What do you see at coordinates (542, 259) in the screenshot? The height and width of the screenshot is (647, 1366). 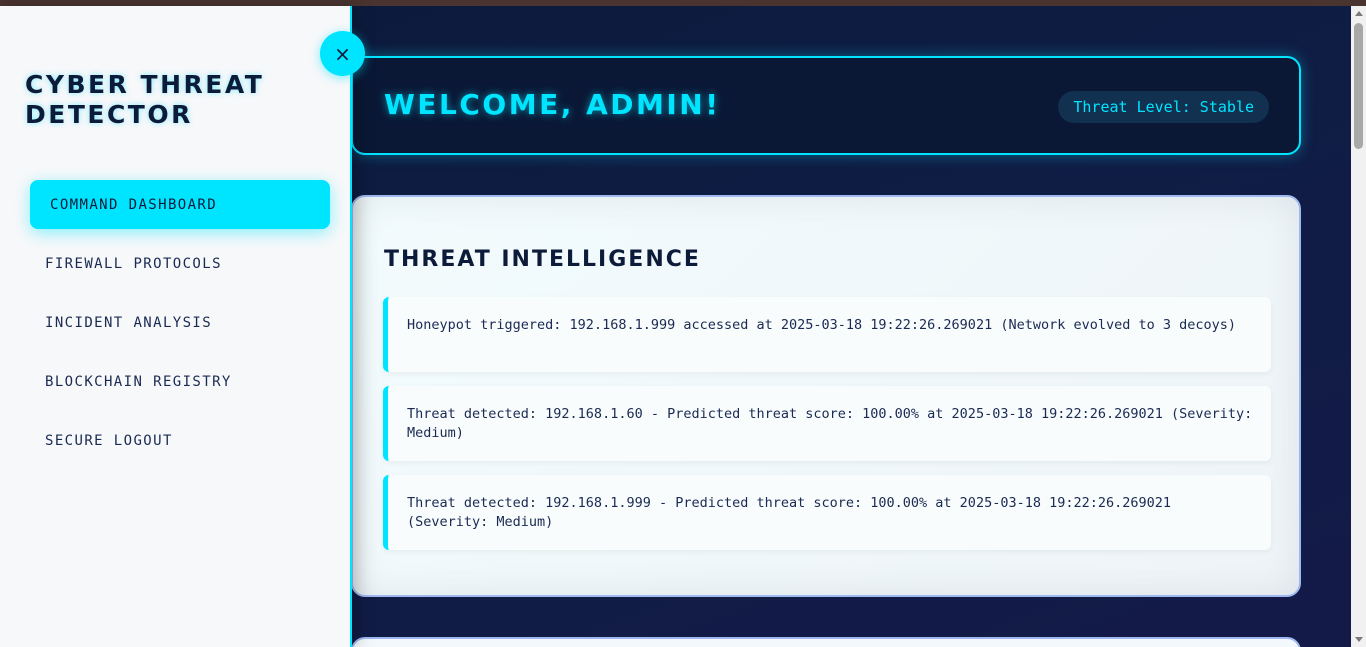 I see `threat-intelligence-title: THREAT INTELLIGENCE` at bounding box center [542, 259].